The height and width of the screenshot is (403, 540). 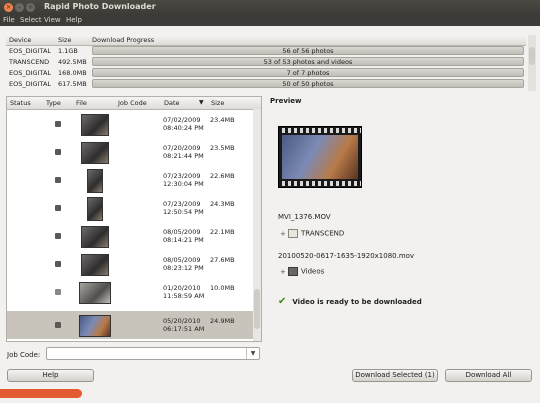 I want to click on device-progress-bar: 53 of 53 photos and videos, so click(x=308, y=61).